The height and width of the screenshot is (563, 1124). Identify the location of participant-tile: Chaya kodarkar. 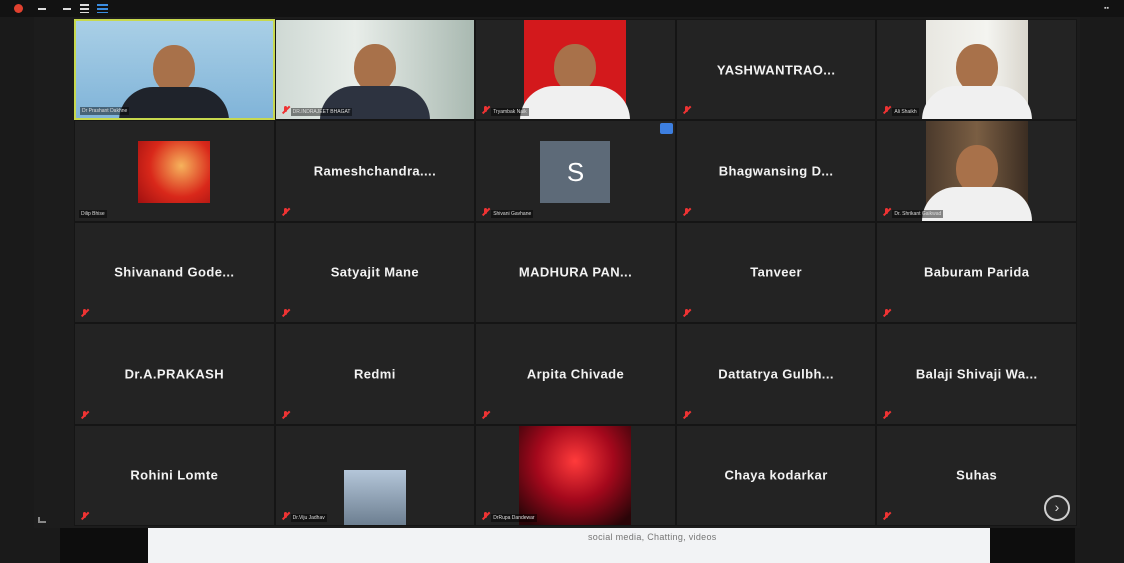
(776, 475).